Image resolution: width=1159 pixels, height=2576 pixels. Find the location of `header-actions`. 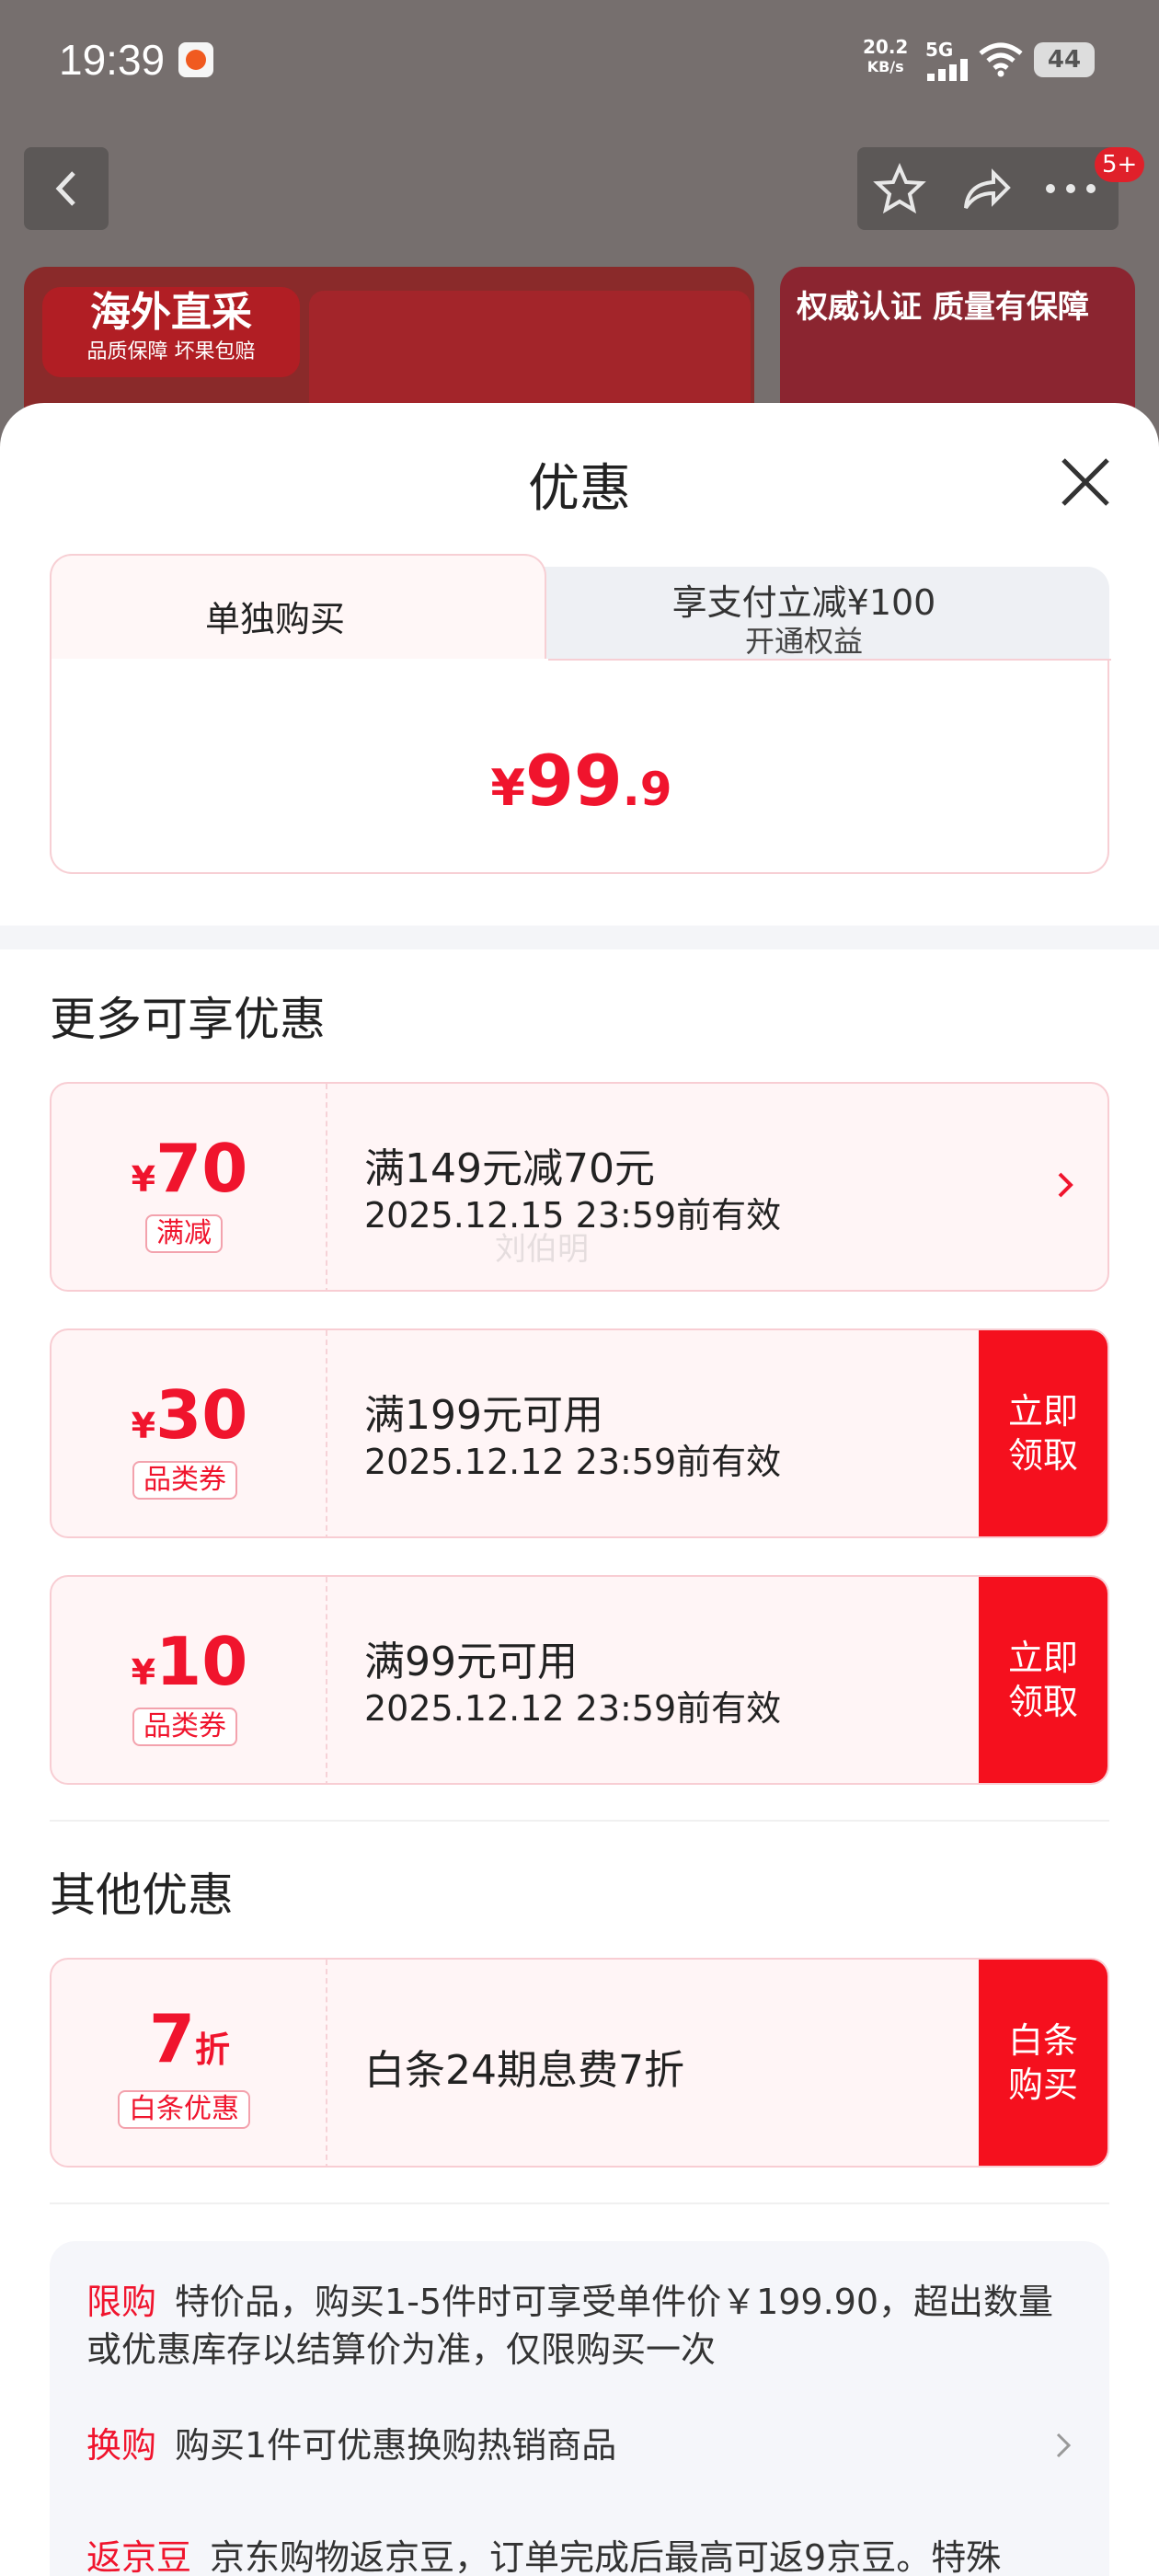

header-actions is located at coordinates (988, 188).